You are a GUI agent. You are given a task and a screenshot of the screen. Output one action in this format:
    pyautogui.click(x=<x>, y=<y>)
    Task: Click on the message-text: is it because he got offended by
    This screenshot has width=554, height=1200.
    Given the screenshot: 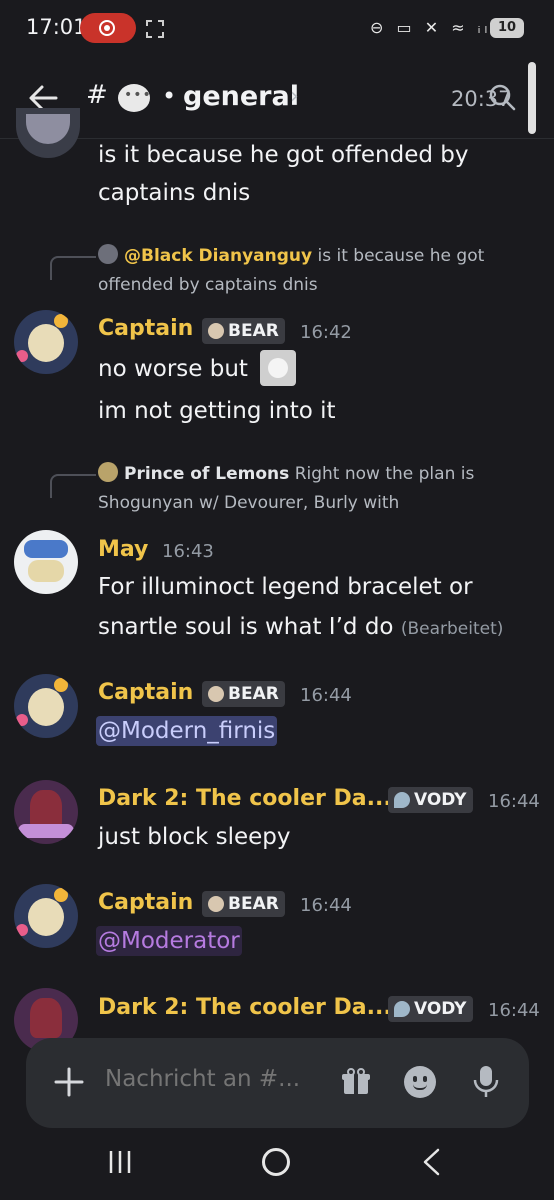 What is the action you would take?
    pyautogui.click(x=283, y=155)
    